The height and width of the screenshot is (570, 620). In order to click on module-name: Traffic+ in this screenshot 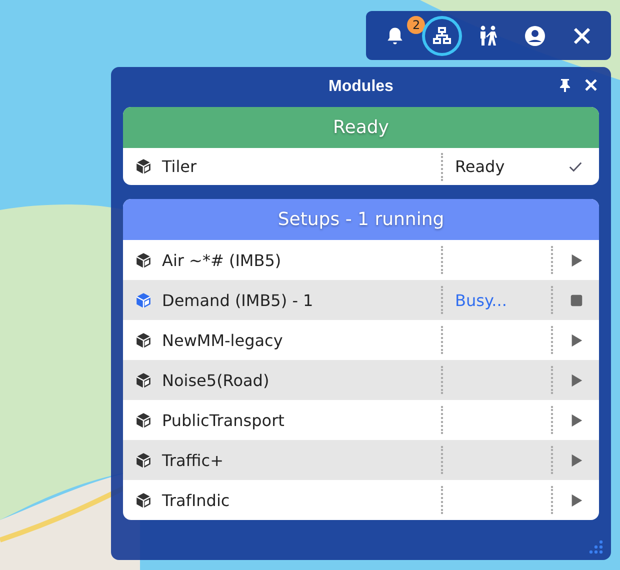, I will do `click(193, 460)`.